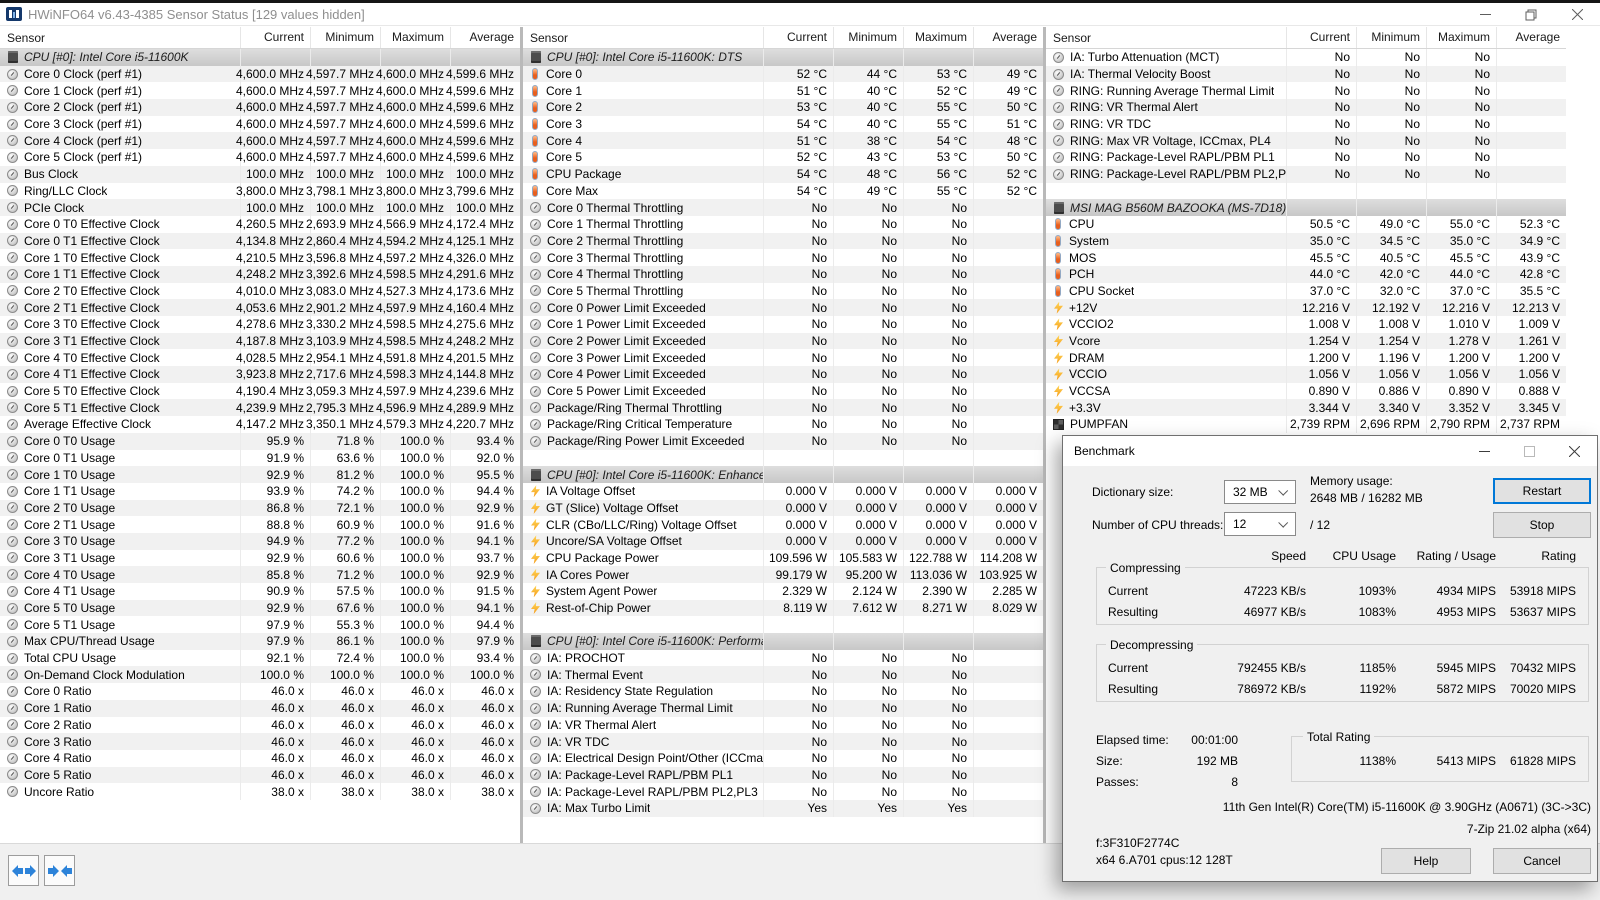  Describe the element at coordinates (783, 174) in the screenshot. I see `sensor-row: CPU Package 54 °C 48 °C 56 °C 52 °C` at that location.